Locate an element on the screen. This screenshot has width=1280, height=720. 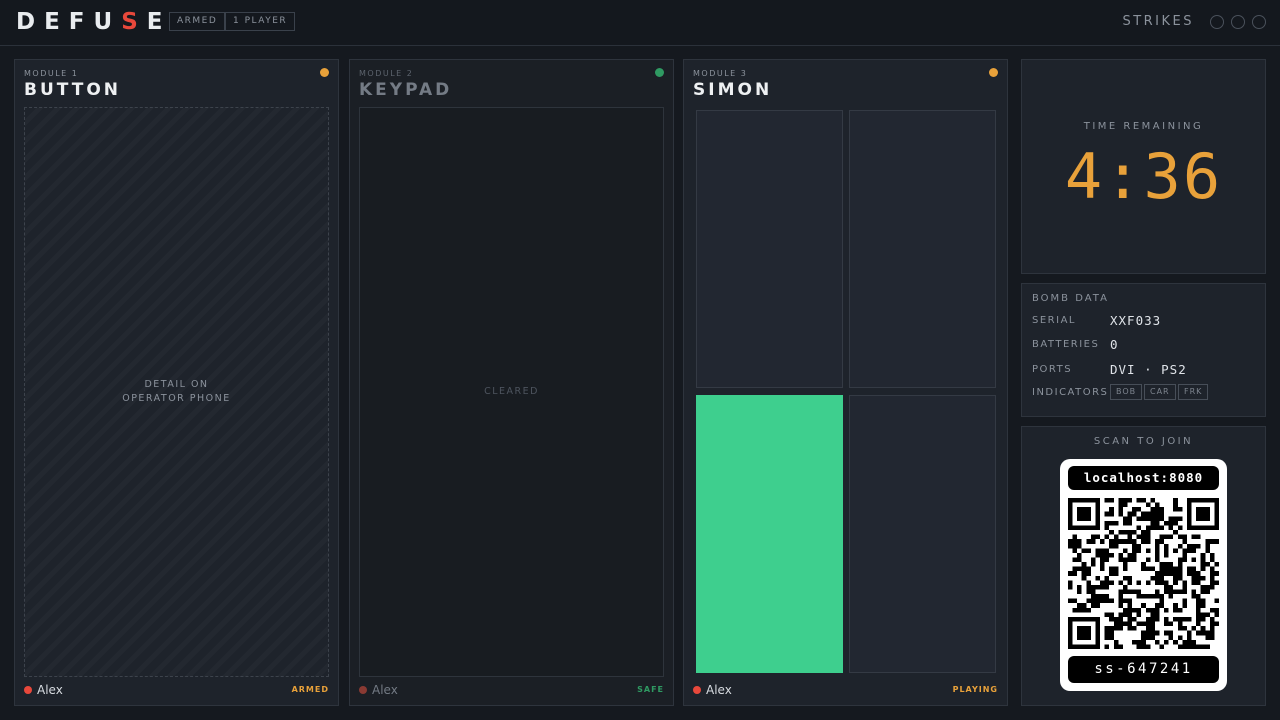
armed-chip: ARMED is located at coordinates (197, 21).